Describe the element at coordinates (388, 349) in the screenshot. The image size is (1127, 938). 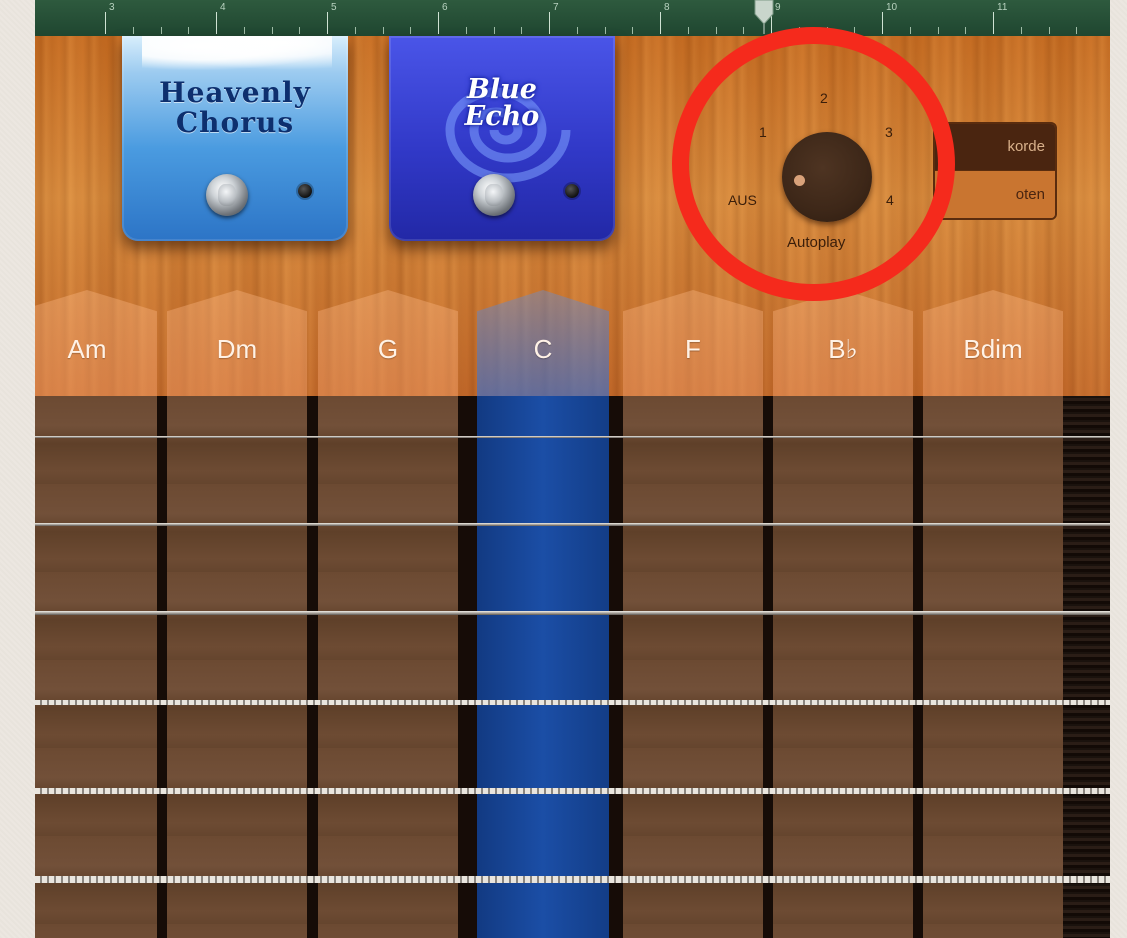
I see `chord-label: G` at that location.